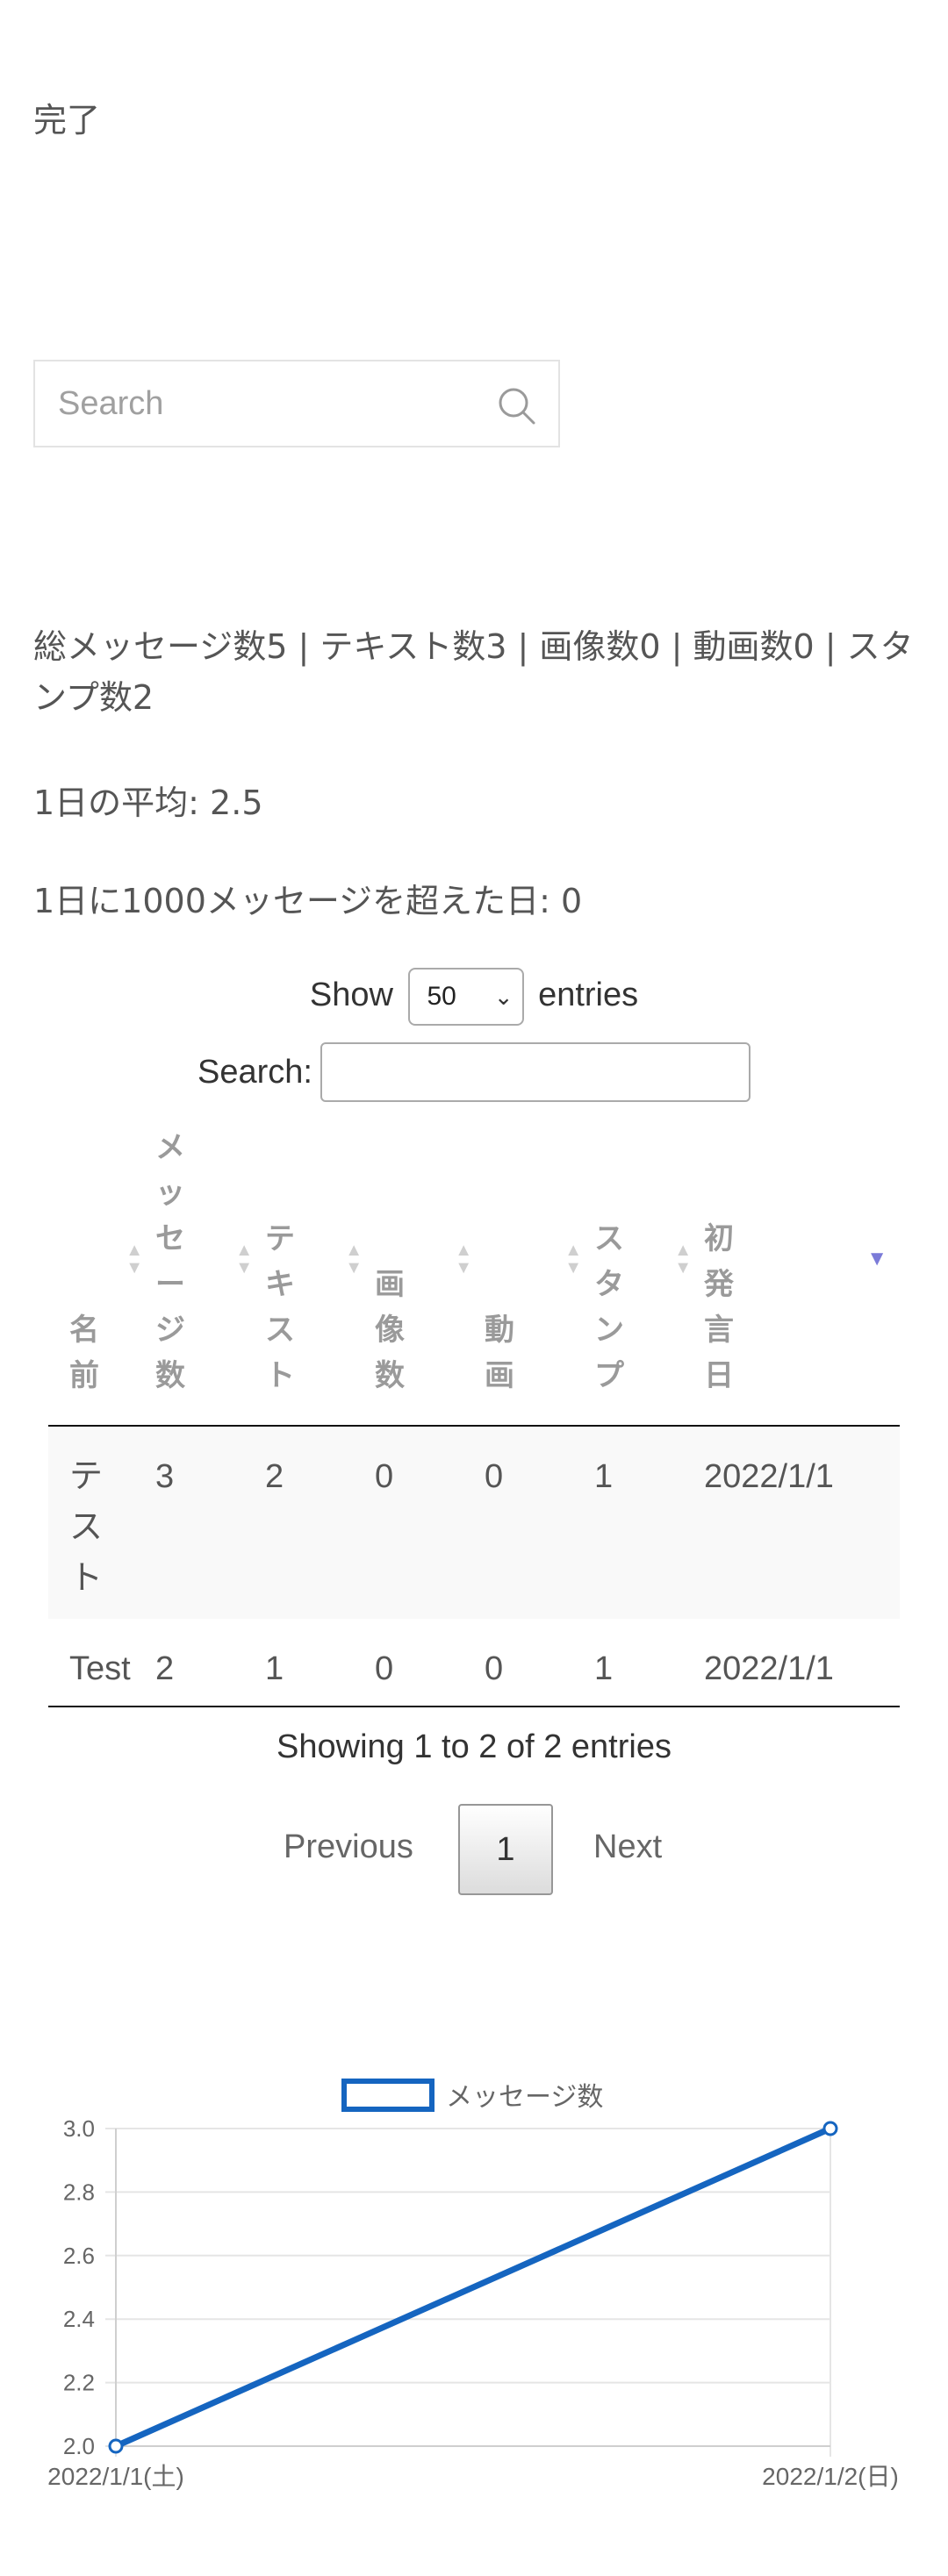 Image resolution: width=948 pixels, height=2576 pixels. What do you see at coordinates (210, 1663) in the screenshot?
I see `cell-messages: 2` at bounding box center [210, 1663].